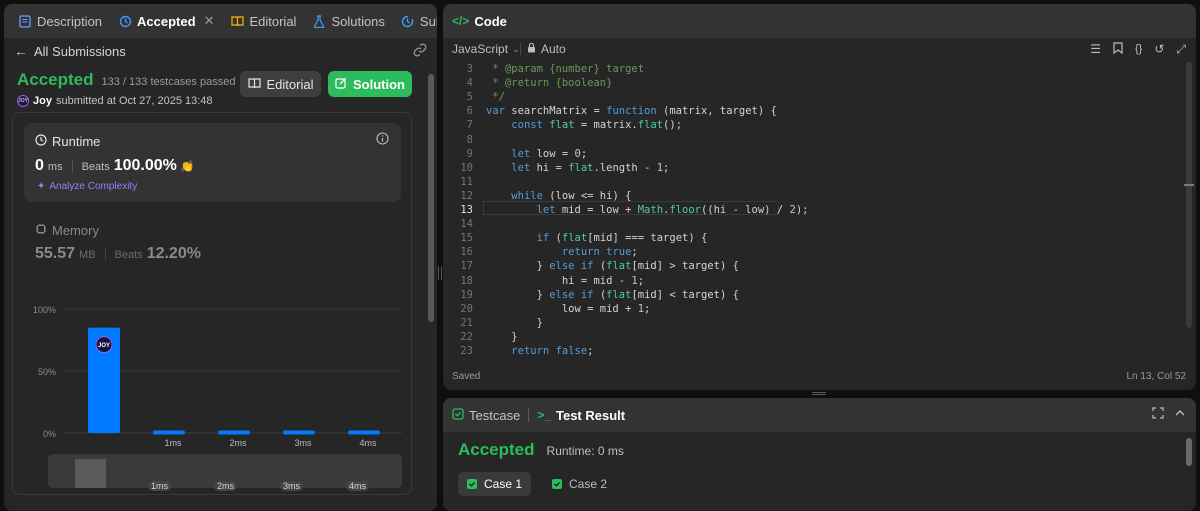 The width and height of the screenshot is (1200, 511). What do you see at coordinates (486, 49) in the screenshot?
I see `language-select: JavaScript ⌄` at bounding box center [486, 49].